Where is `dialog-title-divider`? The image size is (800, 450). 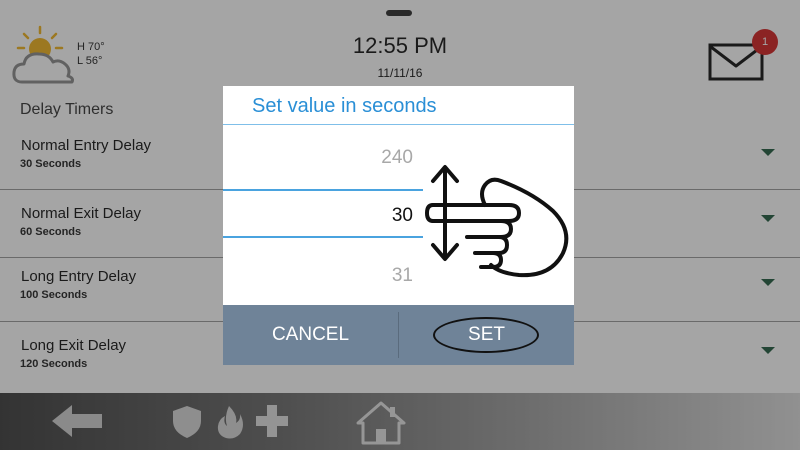 dialog-title-divider is located at coordinates (398, 124).